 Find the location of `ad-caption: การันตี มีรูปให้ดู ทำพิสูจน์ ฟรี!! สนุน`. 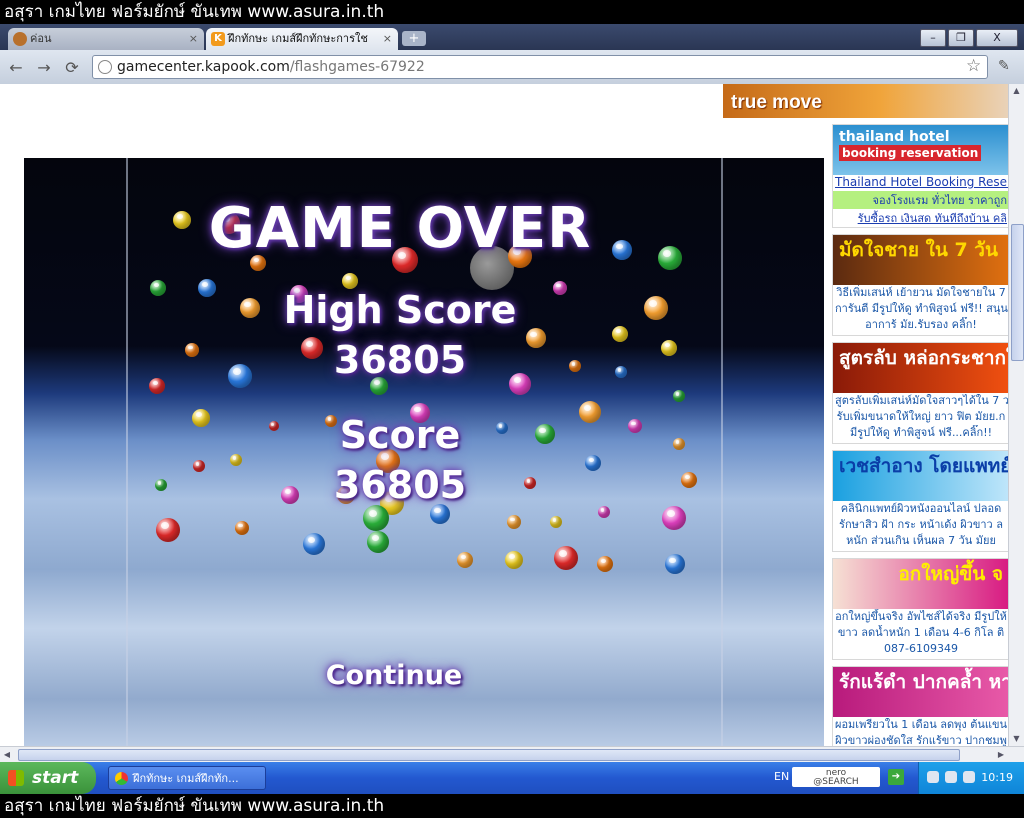

ad-caption: การันตี มีรูปให้ดู ทำพิสูจน์ ฟรี!! สนุน is located at coordinates (921, 308).